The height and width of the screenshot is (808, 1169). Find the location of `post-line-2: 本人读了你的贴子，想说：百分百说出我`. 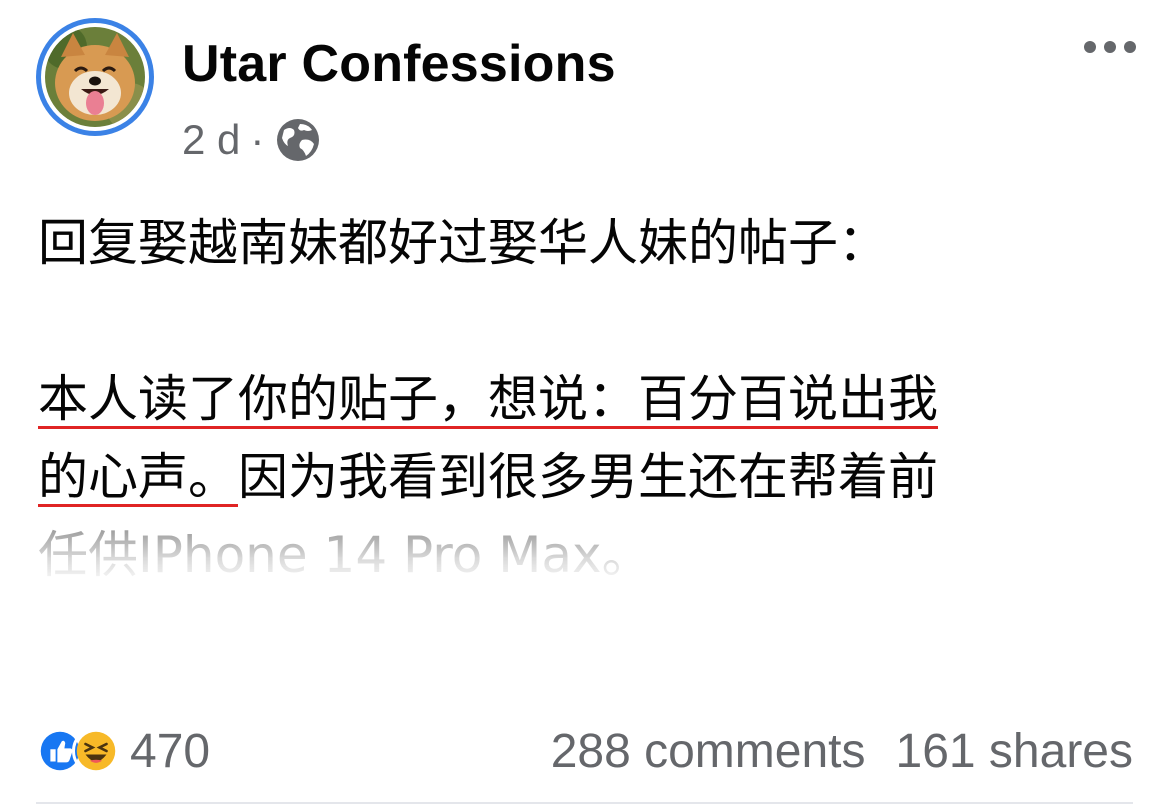

post-line-2: 本人读了你的贴子，想说：百分百说出我 is located at coordinates (585, 399).